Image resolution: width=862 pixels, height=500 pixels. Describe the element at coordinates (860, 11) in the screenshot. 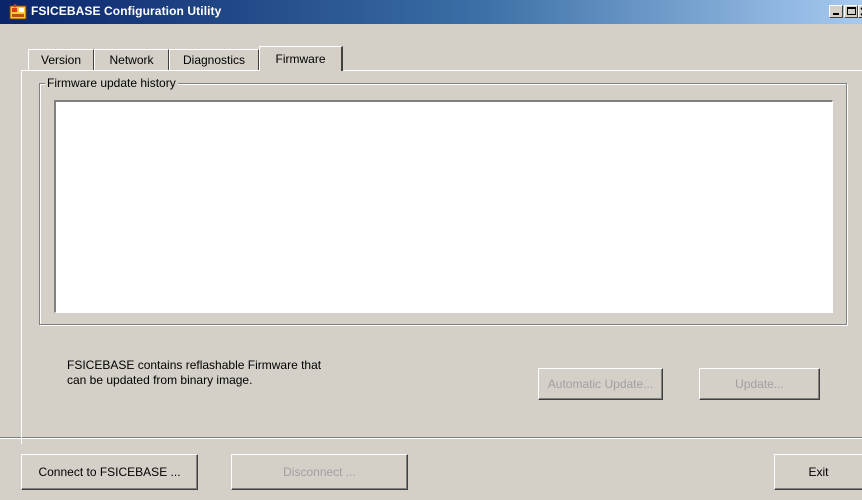

I see `close-button` at that location.